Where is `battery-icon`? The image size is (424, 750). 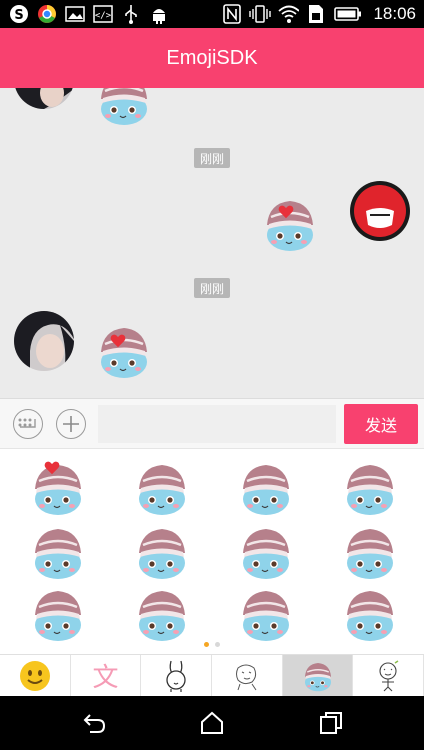
battery-icon is located at coordinates (348, 14).